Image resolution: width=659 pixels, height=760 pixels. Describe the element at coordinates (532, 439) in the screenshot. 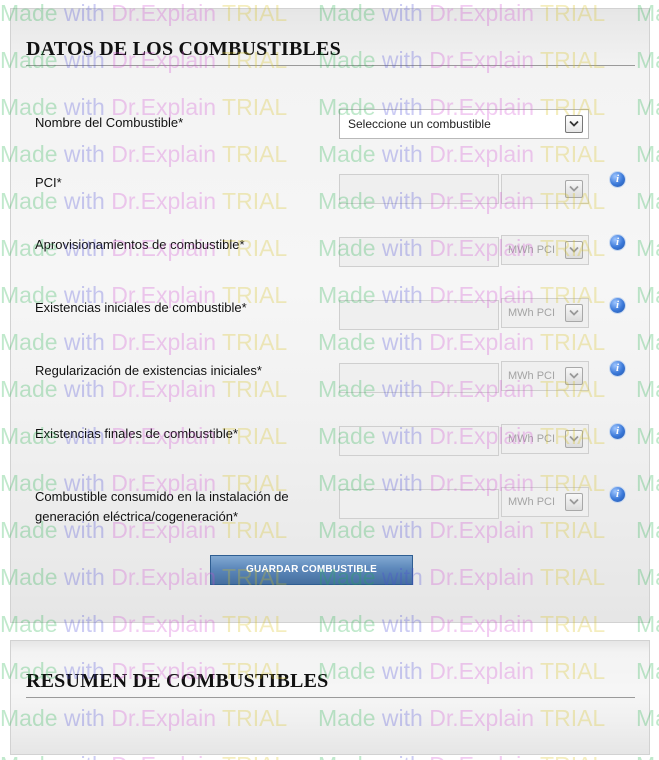

I see `final-stock-unit-value: MWh PCI` at that location.